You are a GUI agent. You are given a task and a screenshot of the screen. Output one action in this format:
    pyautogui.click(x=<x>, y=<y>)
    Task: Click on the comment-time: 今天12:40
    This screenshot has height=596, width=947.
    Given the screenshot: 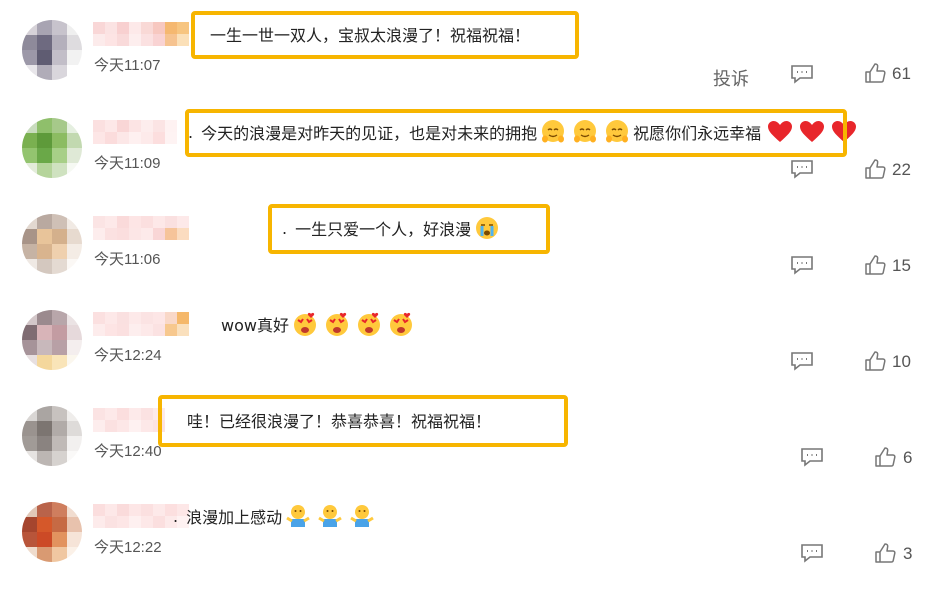 What is the action you would take?
    pyautogui.click(x=128, y=451)
    